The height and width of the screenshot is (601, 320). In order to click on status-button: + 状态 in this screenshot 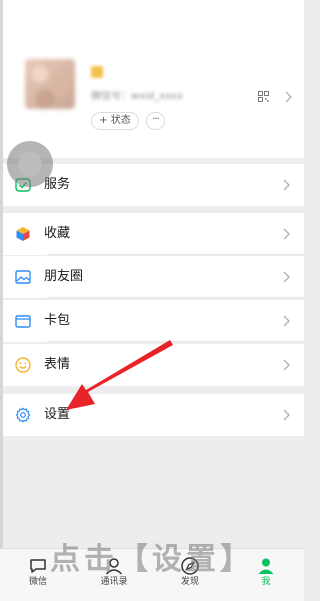, I will do `click(115, 121)`.